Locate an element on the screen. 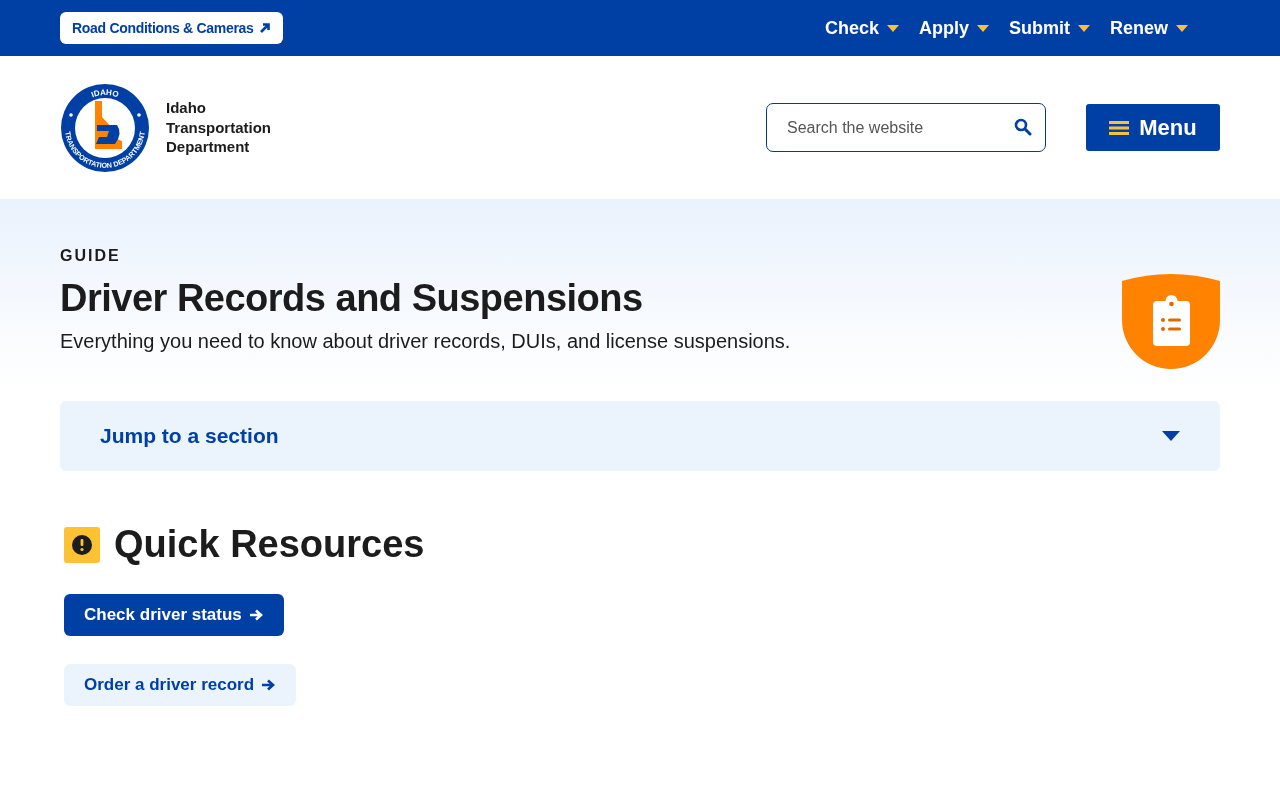  section-heading: Quick Resources is located at coordinates (269, 544).